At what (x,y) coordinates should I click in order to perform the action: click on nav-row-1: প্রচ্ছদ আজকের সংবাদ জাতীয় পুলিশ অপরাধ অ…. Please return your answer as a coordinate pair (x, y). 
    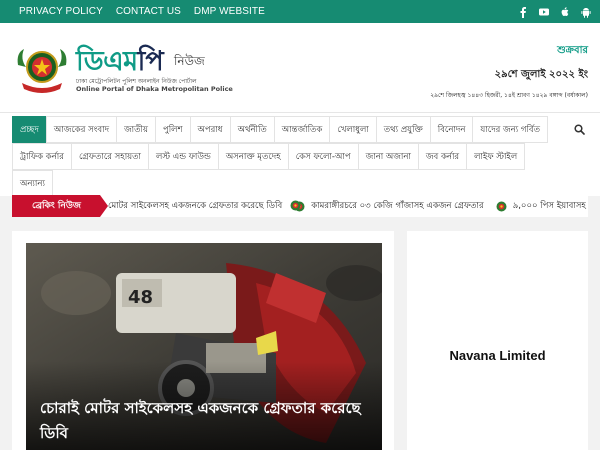
    Looking at the image, I should click on (280, 129).